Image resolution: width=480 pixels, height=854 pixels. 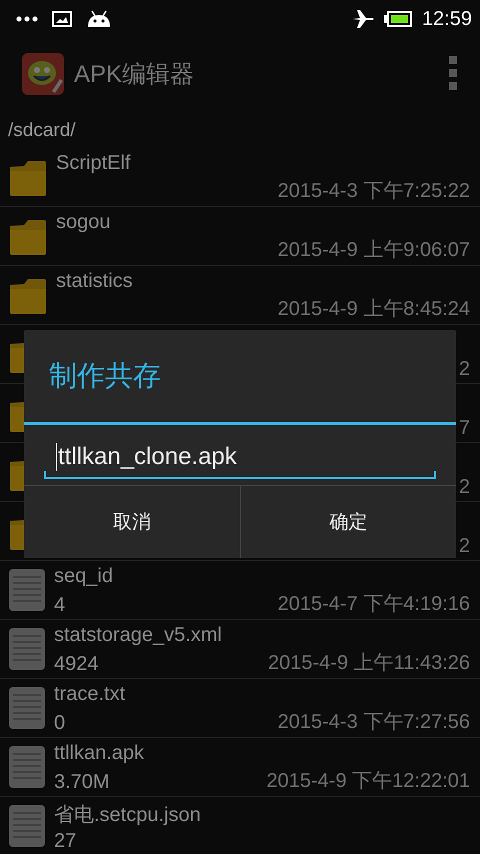 I want to click on input-field: ttllkan_clone.apk, so click(x=240, y=458).